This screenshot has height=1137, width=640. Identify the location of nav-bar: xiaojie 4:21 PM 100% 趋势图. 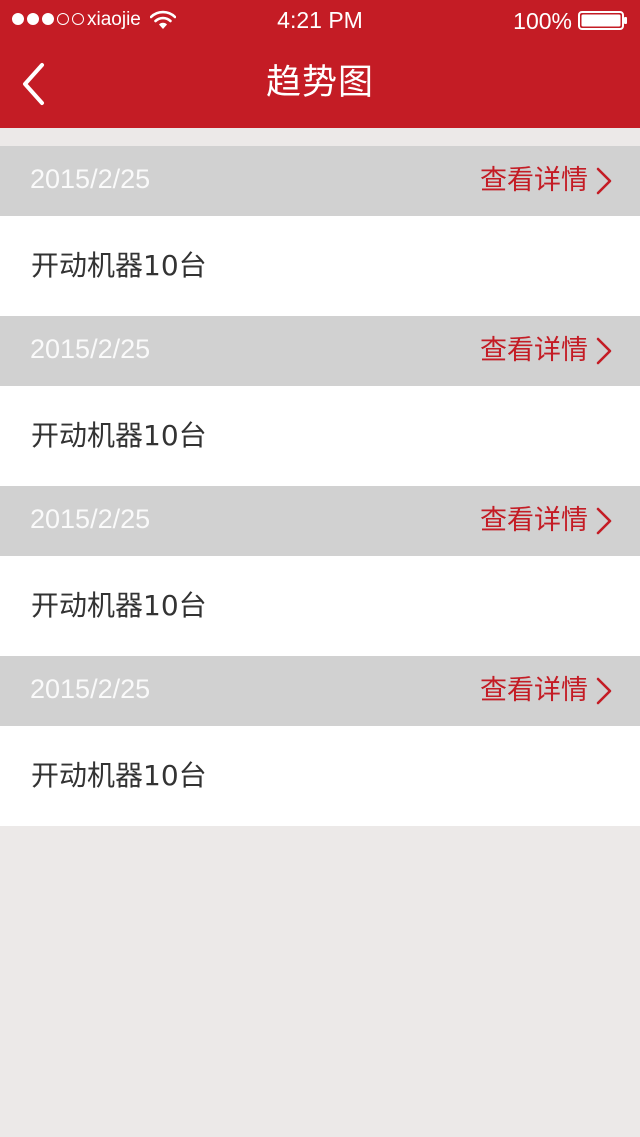
(320, 64).